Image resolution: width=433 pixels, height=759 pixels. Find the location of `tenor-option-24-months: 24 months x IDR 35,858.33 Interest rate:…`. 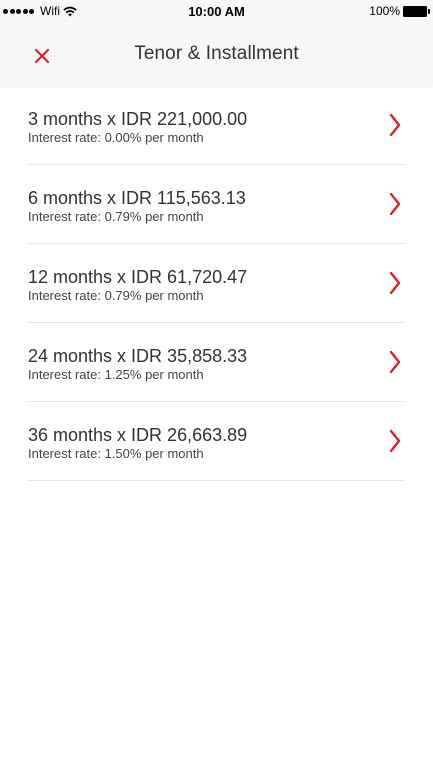

tenor-option-24-months: 24 months x IDR 35,858.33 Interest rate:… is located at coordinates (216, 362).